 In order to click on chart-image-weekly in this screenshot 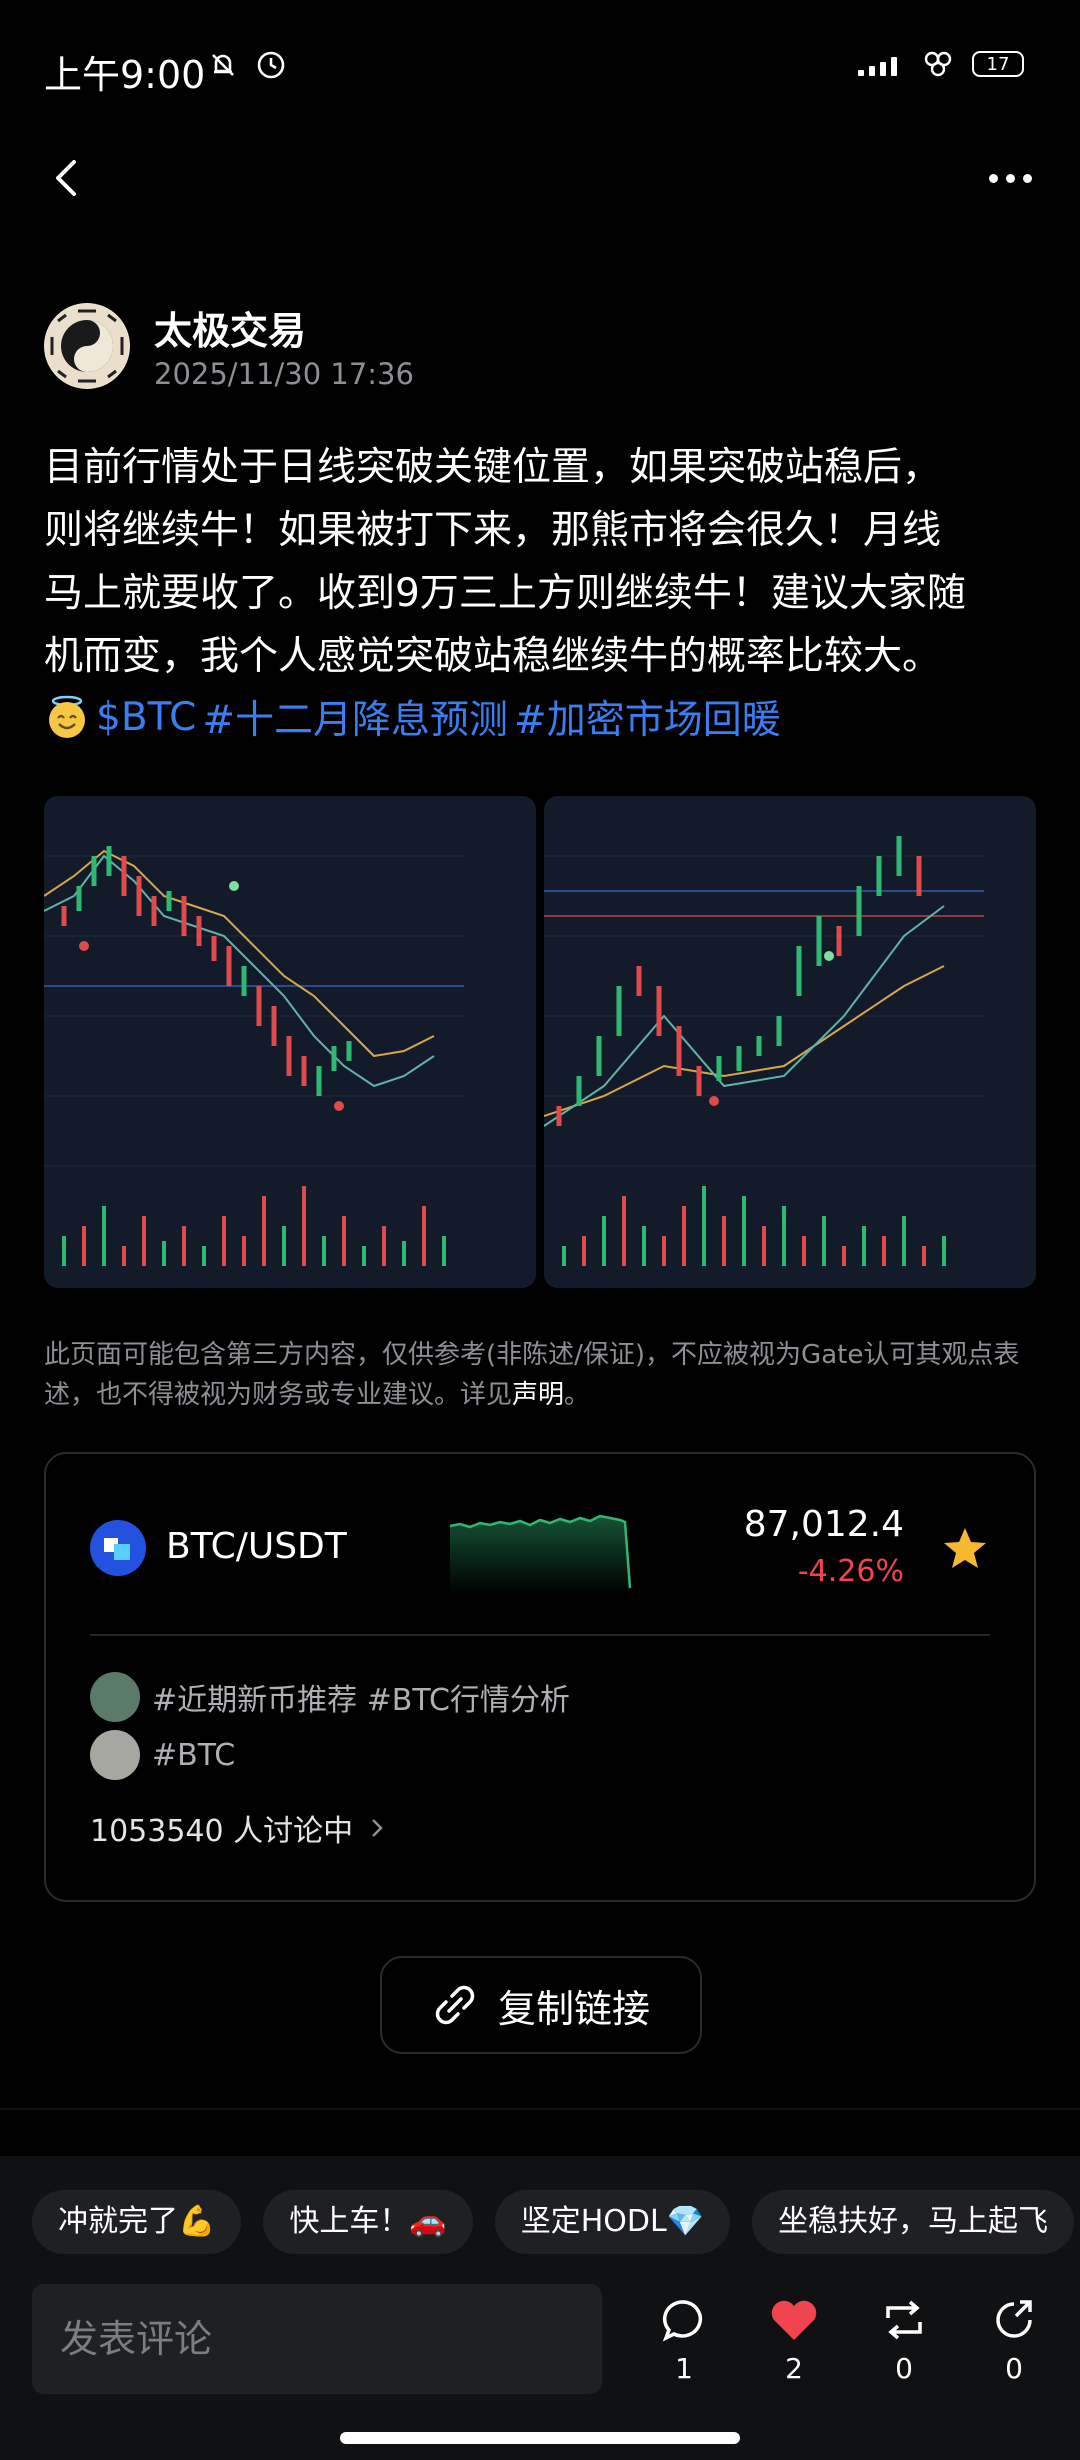, I will do `click(790, 1042)`.